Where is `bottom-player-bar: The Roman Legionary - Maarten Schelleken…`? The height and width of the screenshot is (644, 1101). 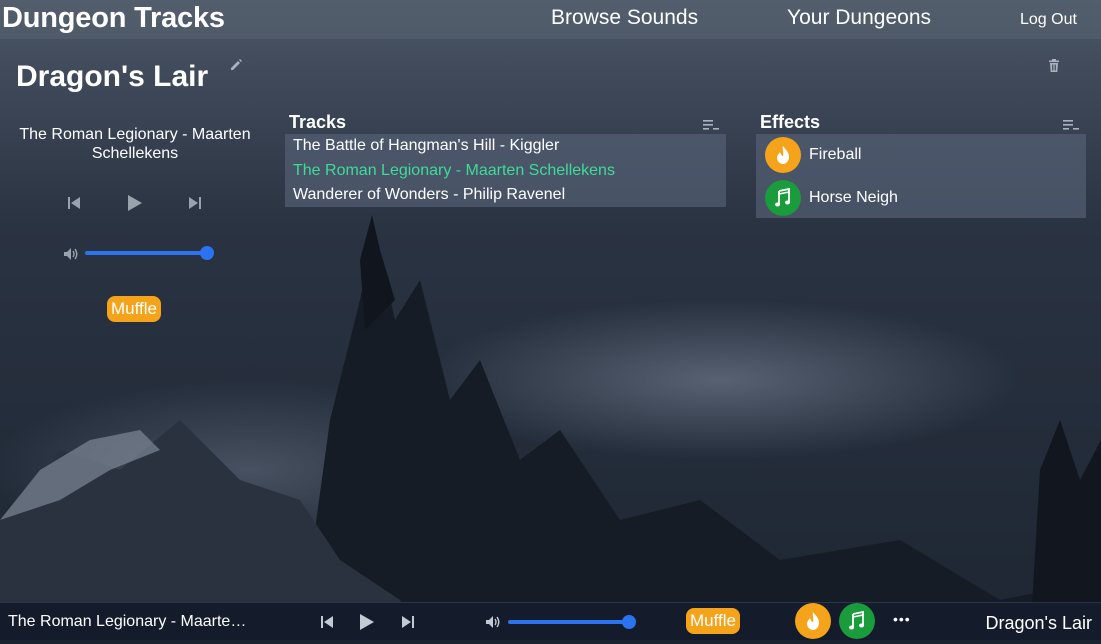 bottom-player-bar: The Roman Legionary - Maarten Schelleken… is located at coordinates (550, 621).